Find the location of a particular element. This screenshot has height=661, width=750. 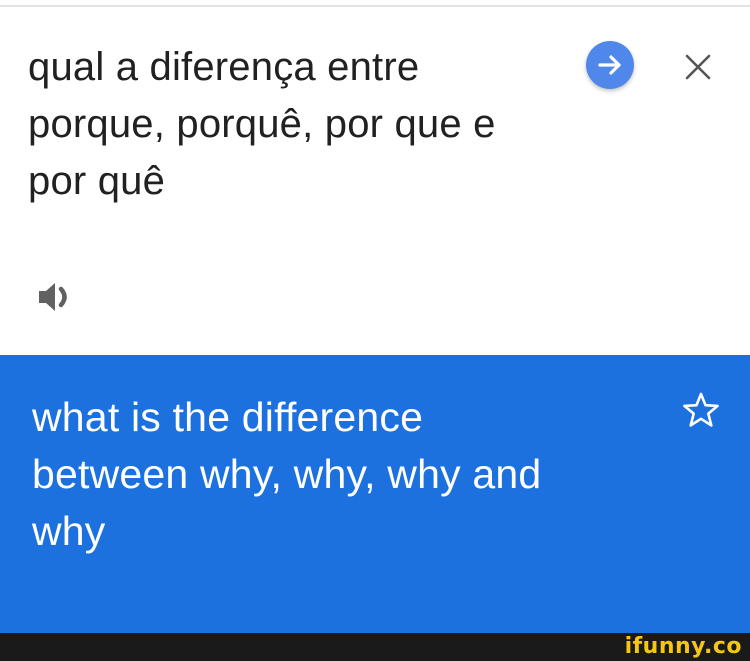

translate-go-button is located at coordinates (610, 65).